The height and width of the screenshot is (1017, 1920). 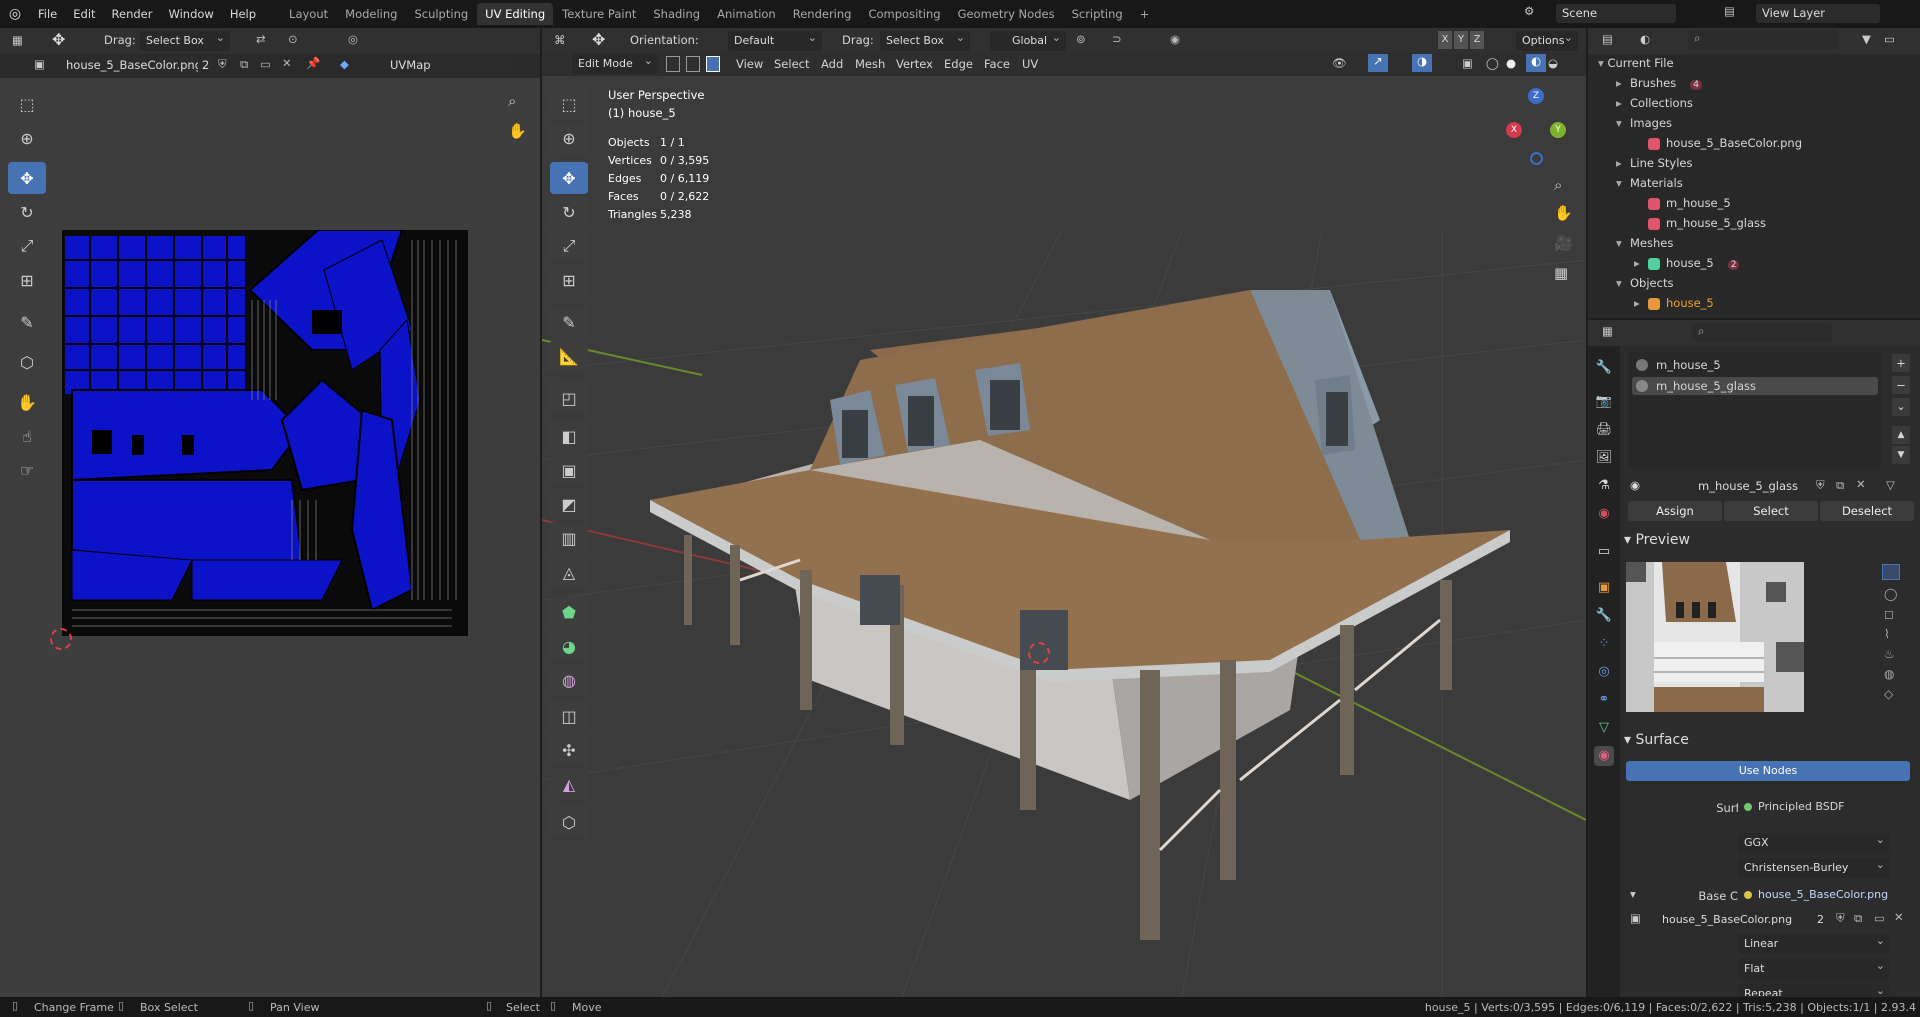 I want to click on add-workspace-icon: +, so click(x=1145, y=14).